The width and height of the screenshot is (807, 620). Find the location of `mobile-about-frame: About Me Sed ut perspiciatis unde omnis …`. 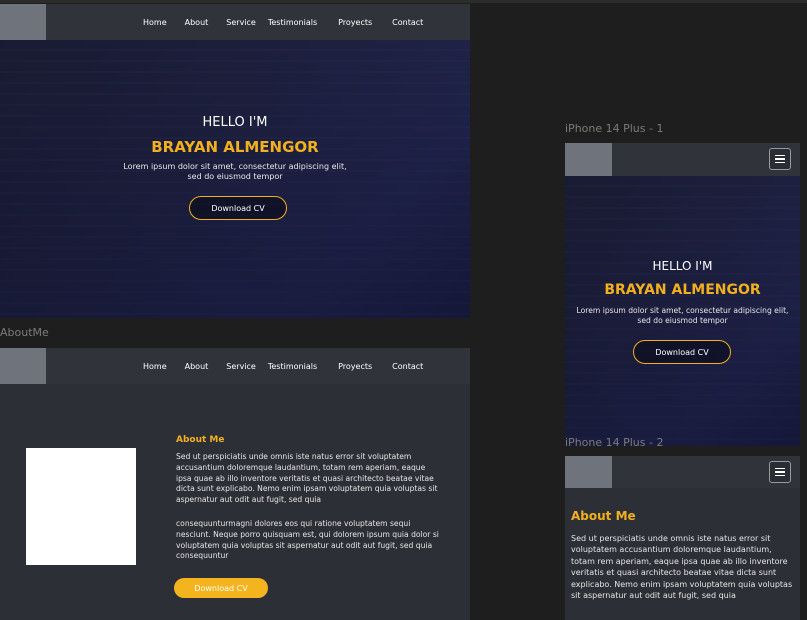

mobile-about-frame: About Me Sed ut perspiciatis unde omnis … is located at coordinates (682, 538).